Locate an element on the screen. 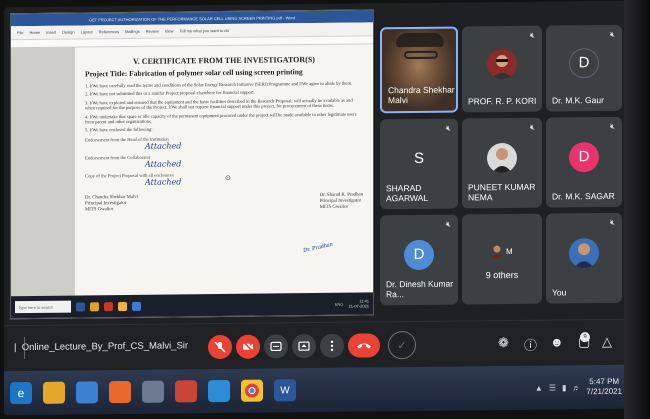  participant-name: SHARAD AGARWAL is located at coordinates (407, 193).